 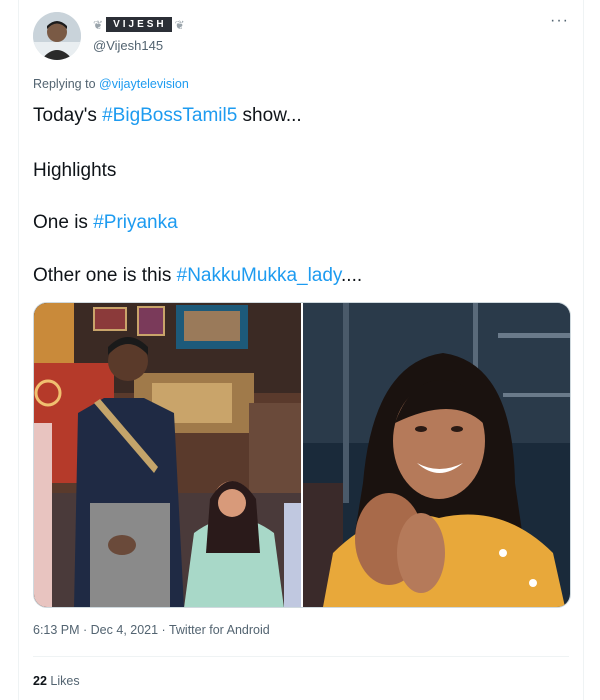 I want to click on divider, so click(x=301, y=656).